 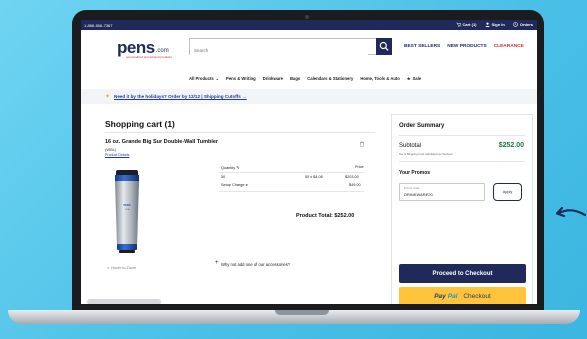 What do you see at coordinates (487, 24) in the screenshot?
I see `user-icon` at bounding box center [487, 24].